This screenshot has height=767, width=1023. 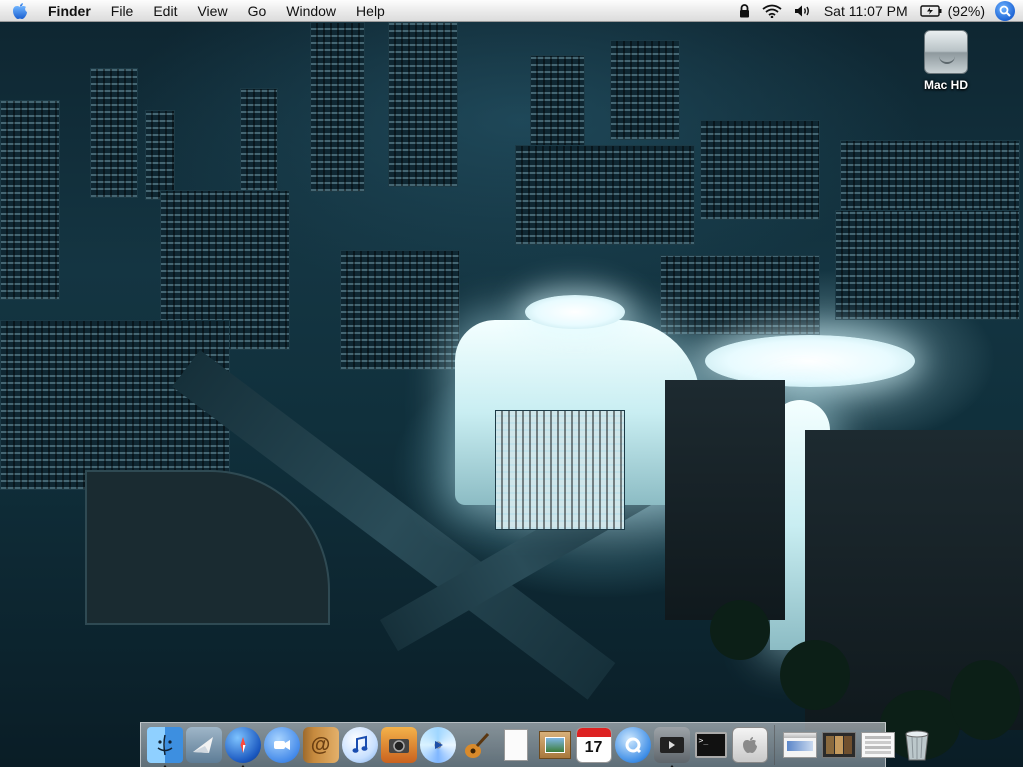 What do you see at coordinates (931, 11) in the screenshot?
I see `battery-icon` at bounding box center [931, 11].